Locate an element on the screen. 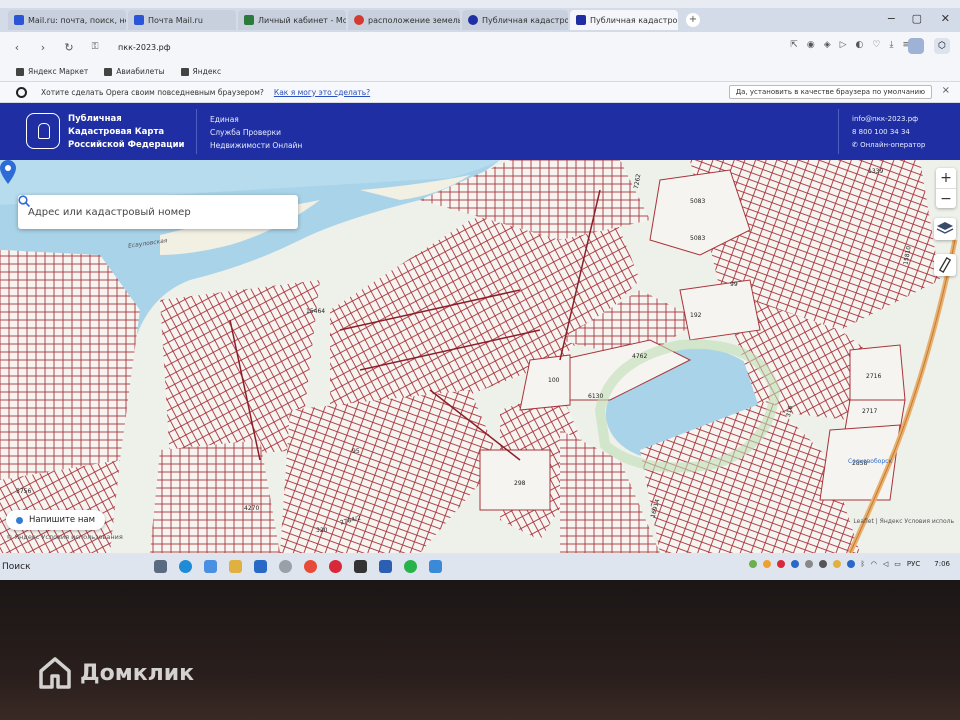 The width and height of the screenshot is (960, 720). wifi-icon: ◠ is located at coordinates (874, 564).